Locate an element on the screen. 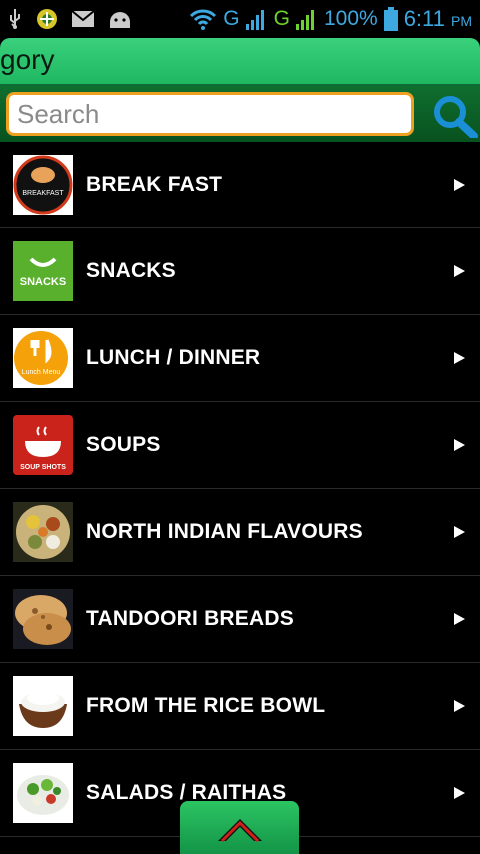 The height and width of the screenshot is (854, 480). soups-thumbnail: SOUP SHOTS is located at coordinates (43, 445).